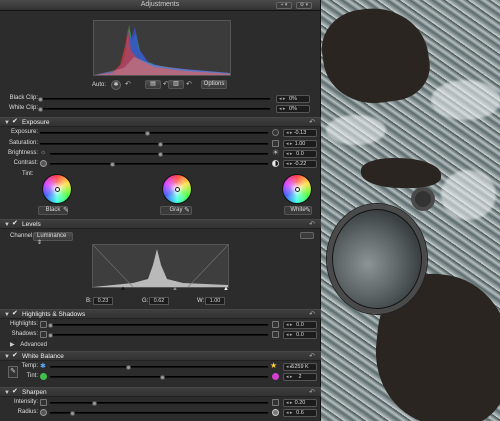 Image resolution: width=500 pixels, height=421 pixels. What do you see at coordinates (300, 154) in the screenshot?
I see `brightness-value: ◂ ▸ 0.0` at bounding box center [300, 154].